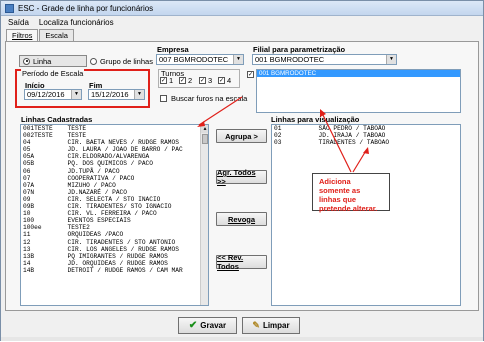 This screenshot has width=484, height=342. I want to click on radio-linha: Linha, so click(53, 61).